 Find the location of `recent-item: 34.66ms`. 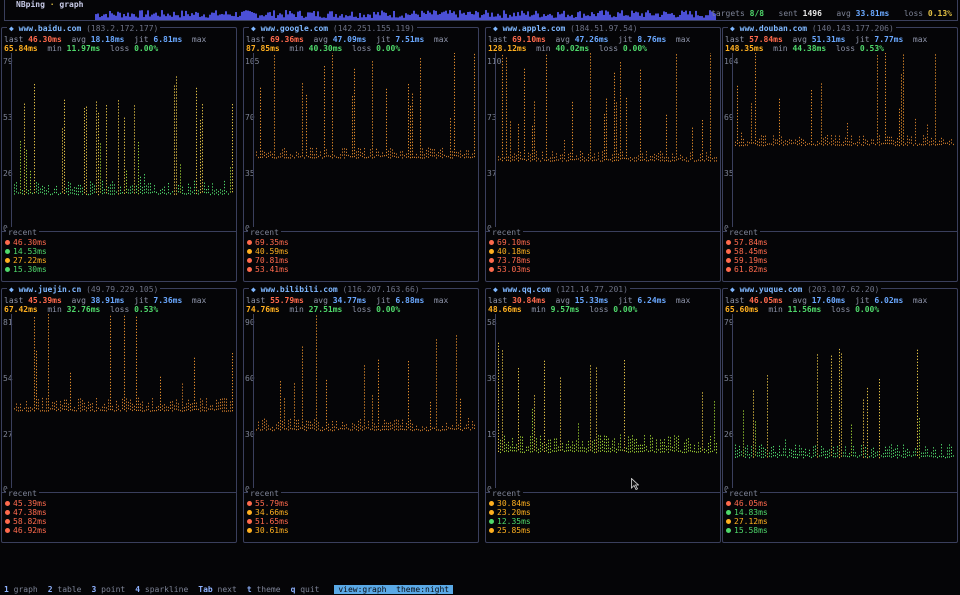

recent-item: 34.66ms is located at coordinates (268, 512).